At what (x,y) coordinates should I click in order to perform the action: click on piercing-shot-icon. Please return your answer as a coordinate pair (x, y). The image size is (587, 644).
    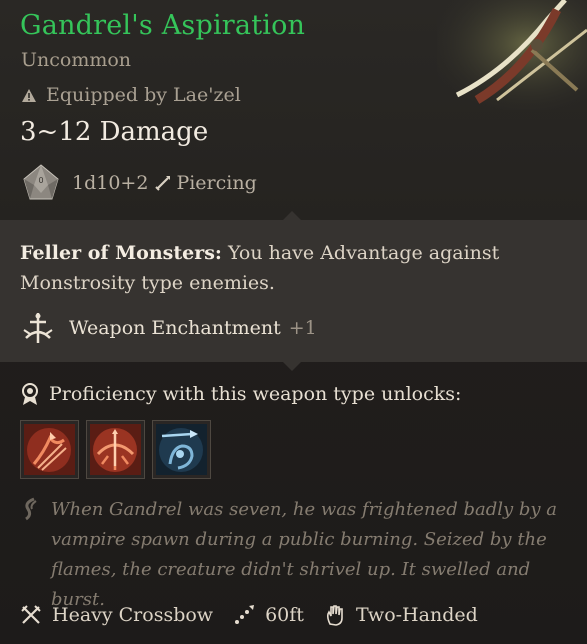
    Looking at the image, I should click on (49, 449).